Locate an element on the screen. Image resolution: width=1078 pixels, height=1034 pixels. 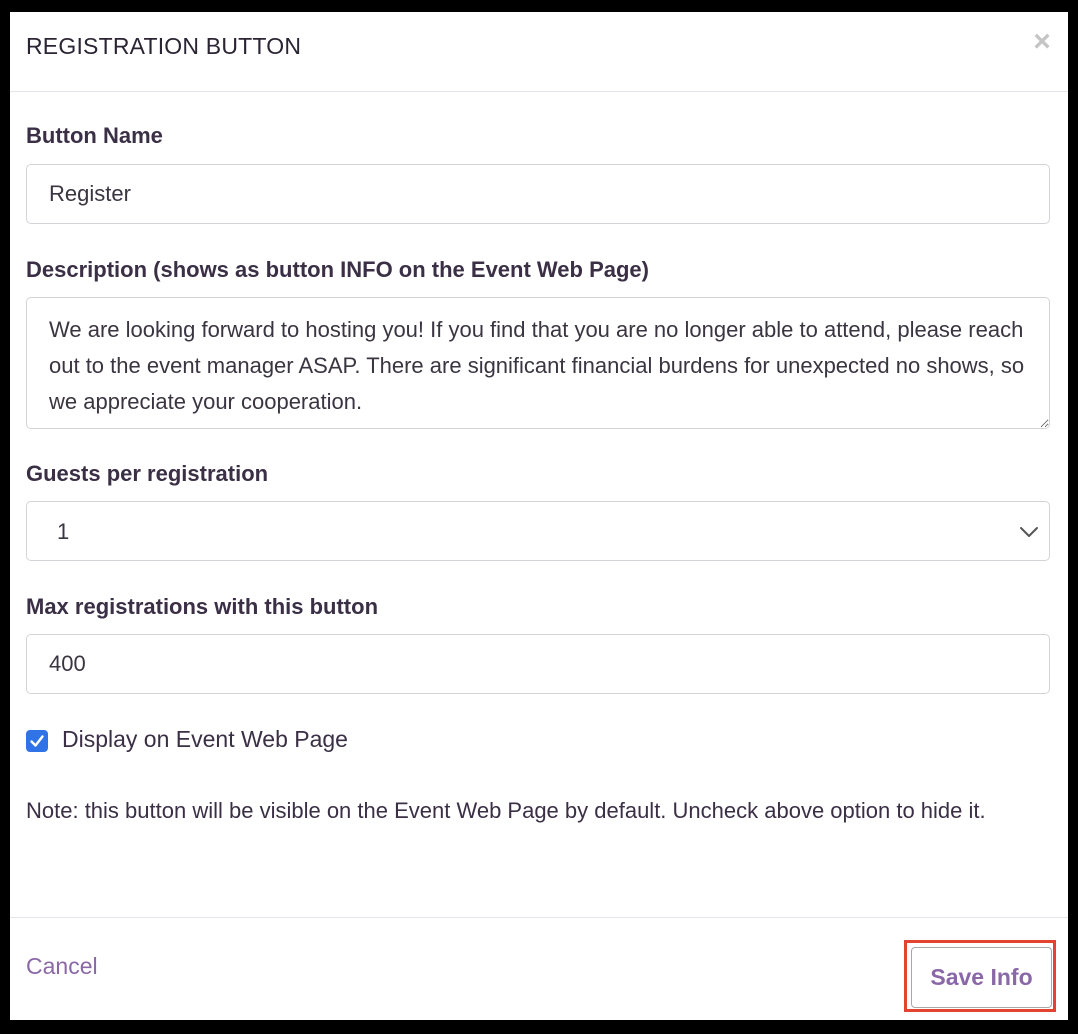
guests-per-registration-label: Guests per registration is located at coordinates (147, 473).